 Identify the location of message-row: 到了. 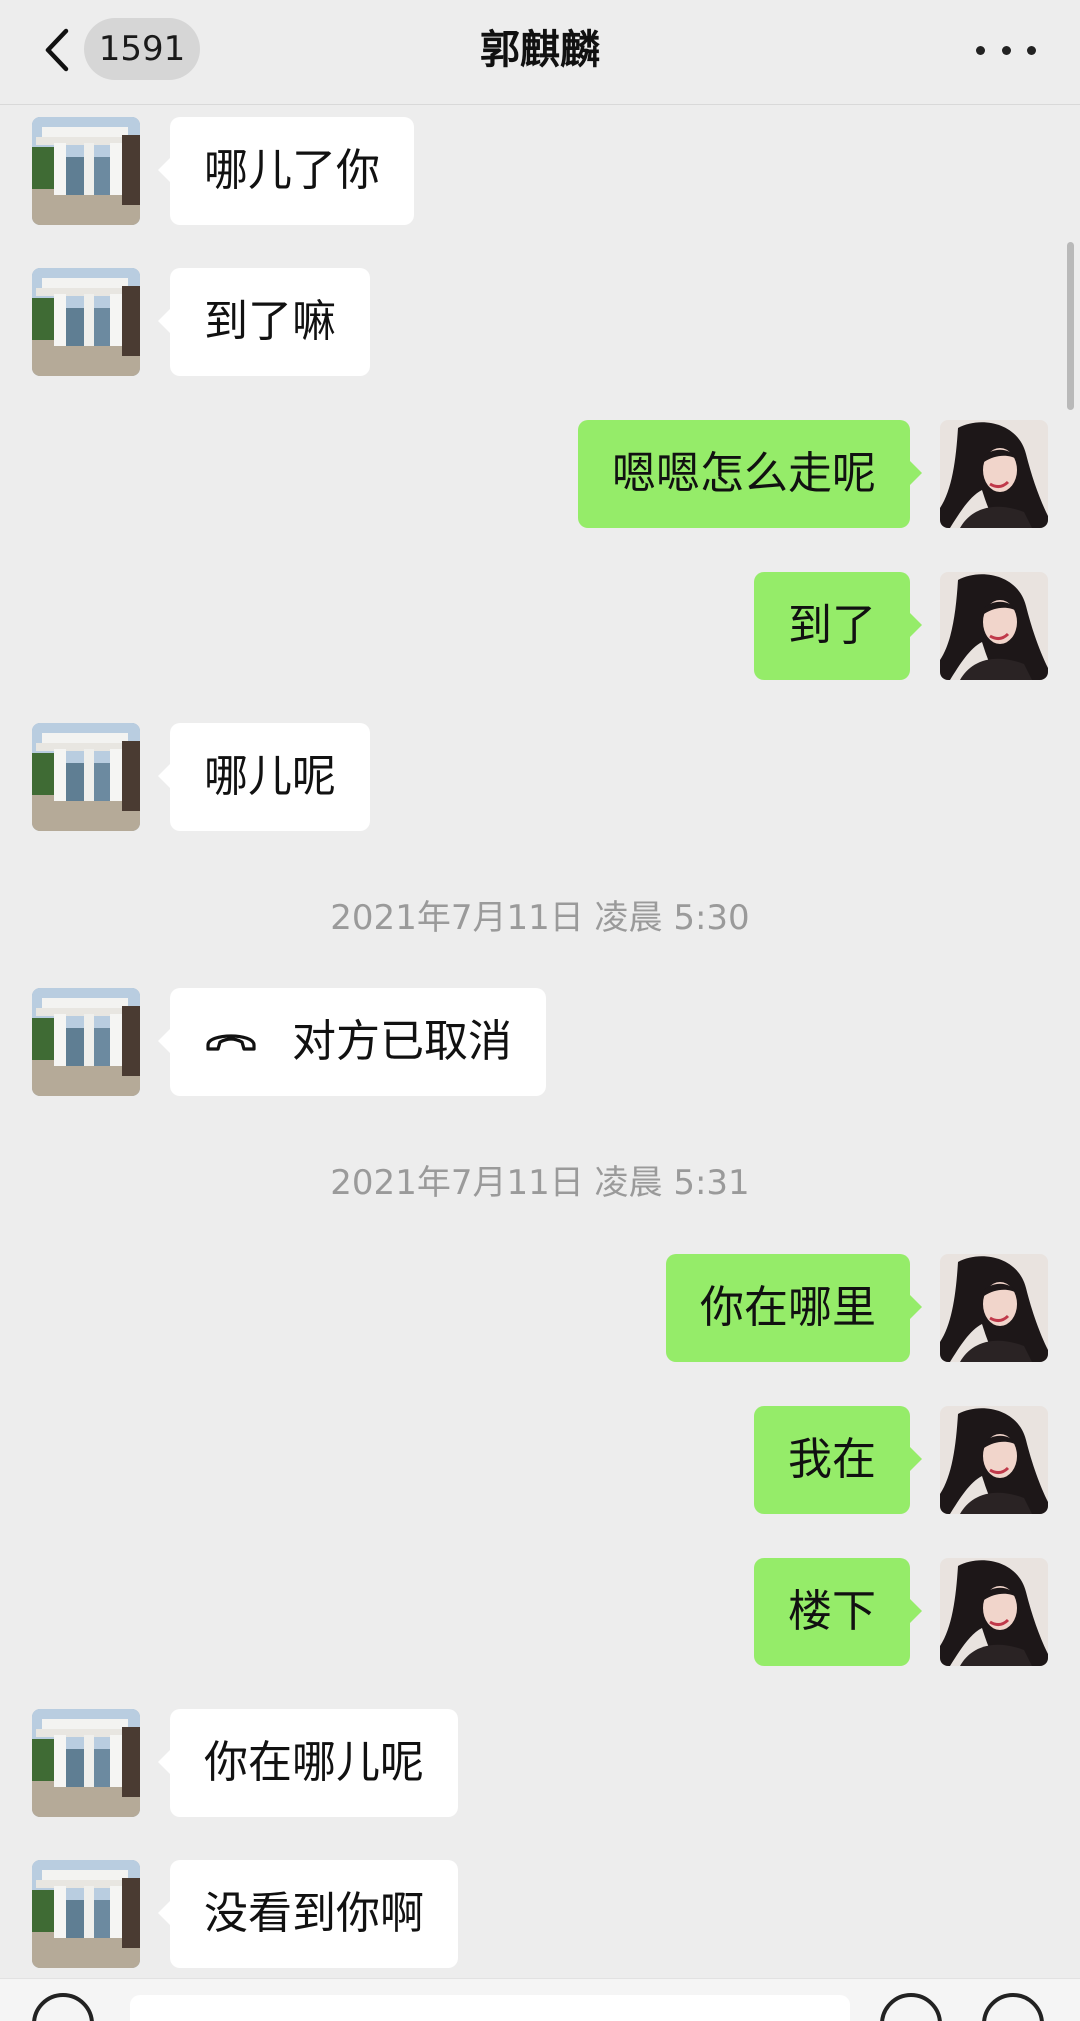
(540, 626).